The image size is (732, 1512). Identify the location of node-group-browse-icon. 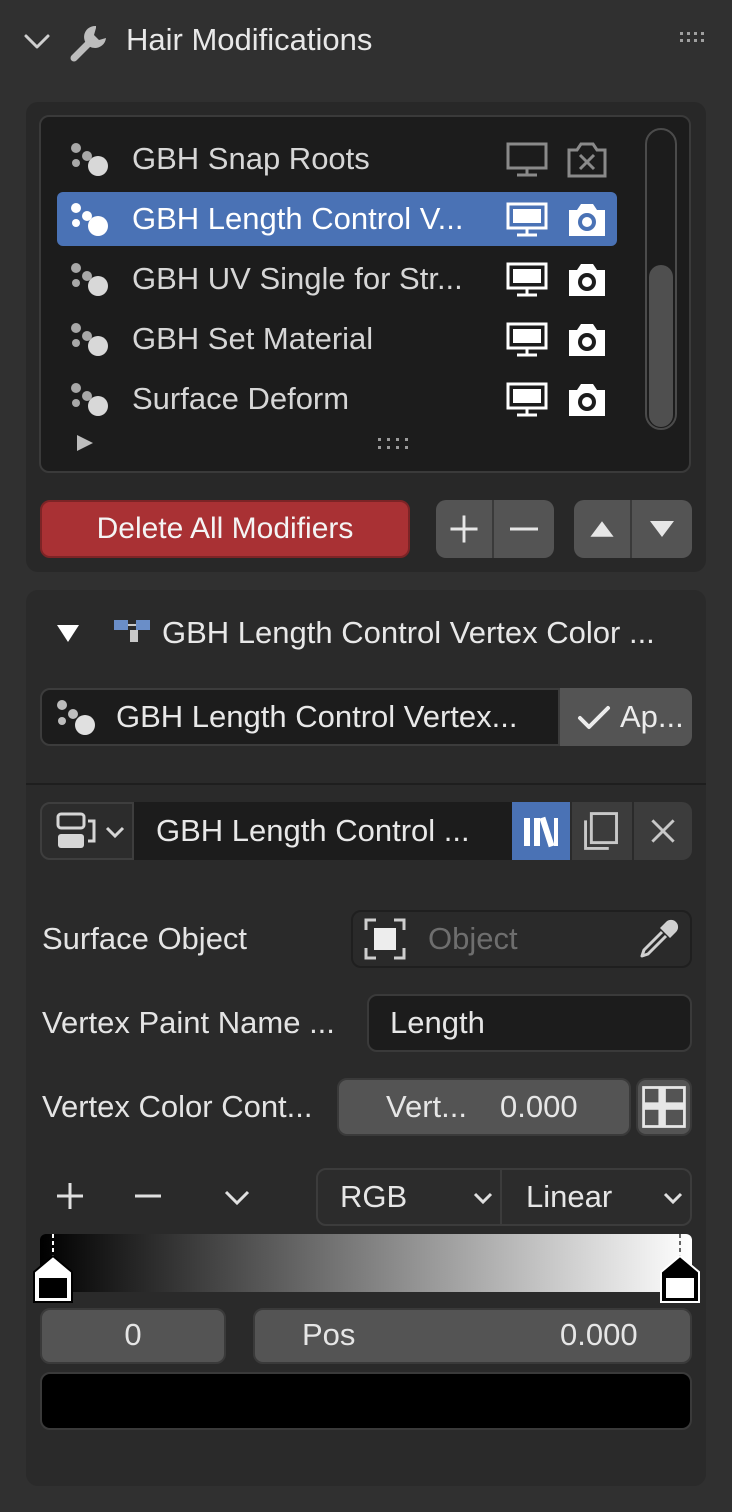
(76, 830).